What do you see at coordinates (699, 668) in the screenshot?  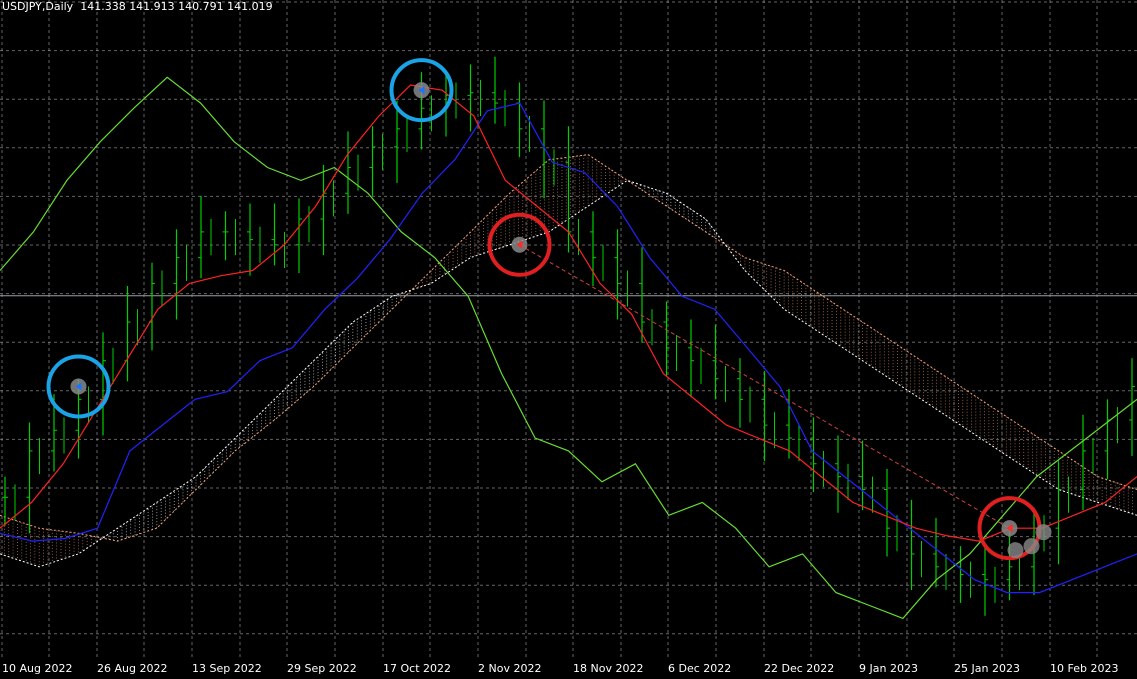 I see `x-tick-label: 6 Dec 2022` at bounding box center [699, 668].